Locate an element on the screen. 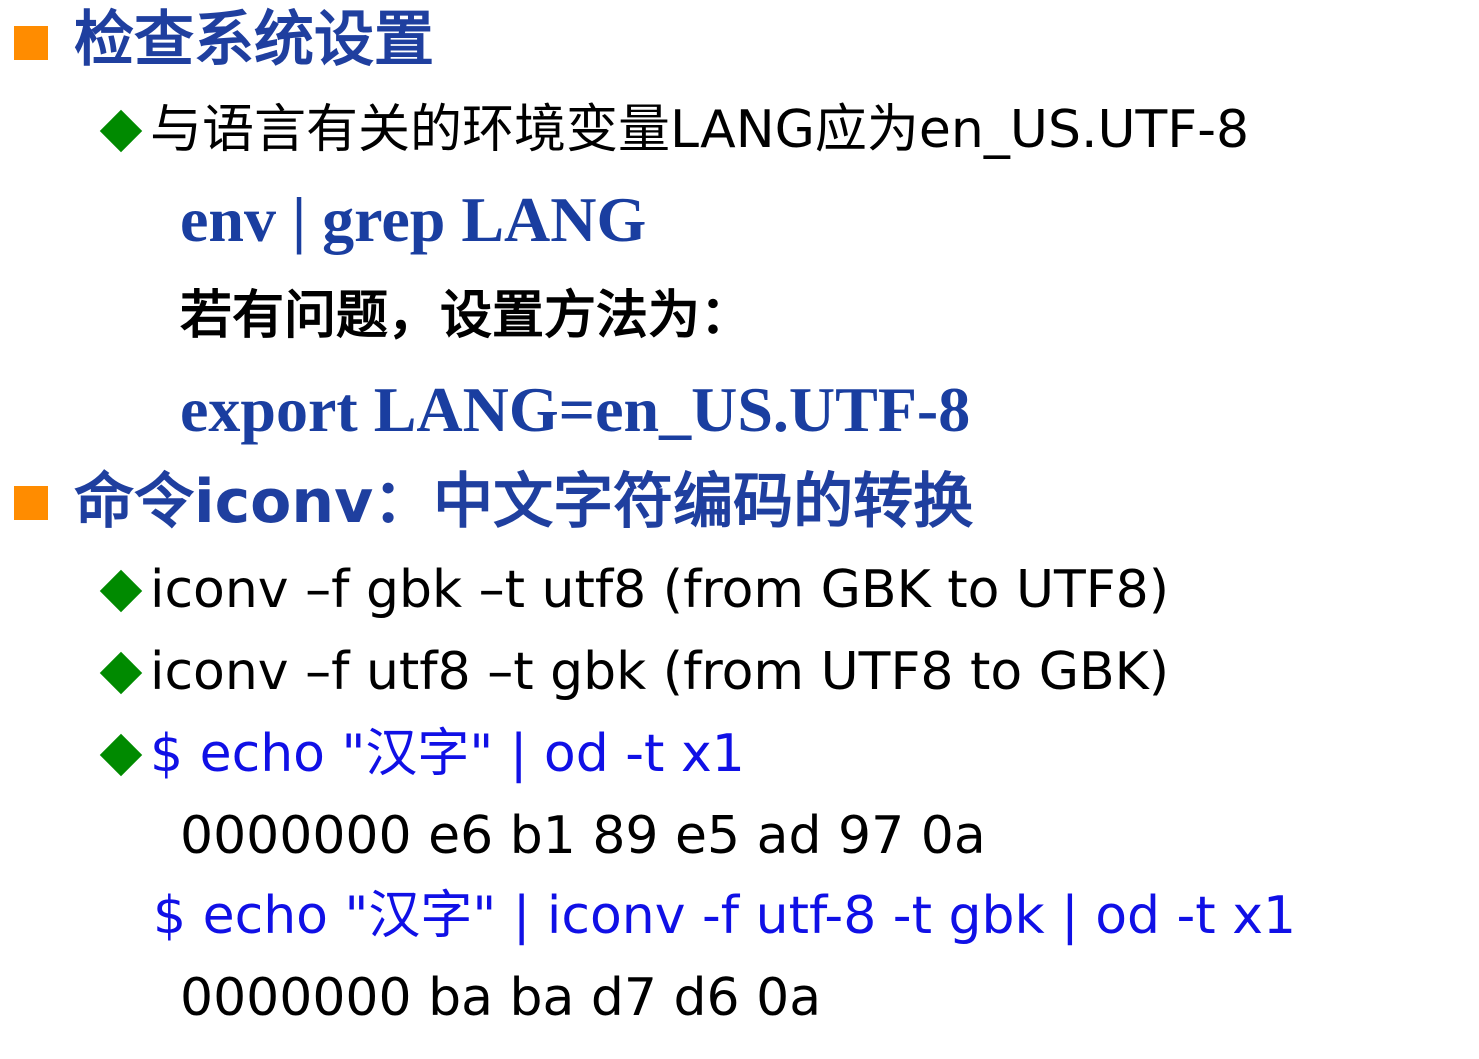 The image size is (1479, 1059). bullet-iconv-utf8-to-gbk: iconv –f utf8 –t gbk (from UTF8 to GBK) is located at coordinates (660, 672).